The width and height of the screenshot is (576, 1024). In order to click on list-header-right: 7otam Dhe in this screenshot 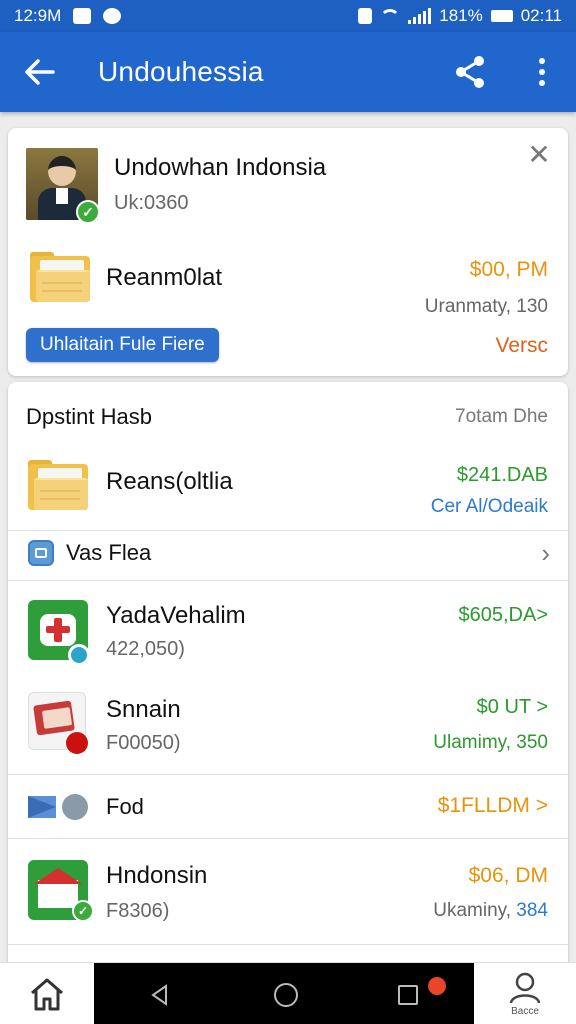, I will do `click(501, 417)`.